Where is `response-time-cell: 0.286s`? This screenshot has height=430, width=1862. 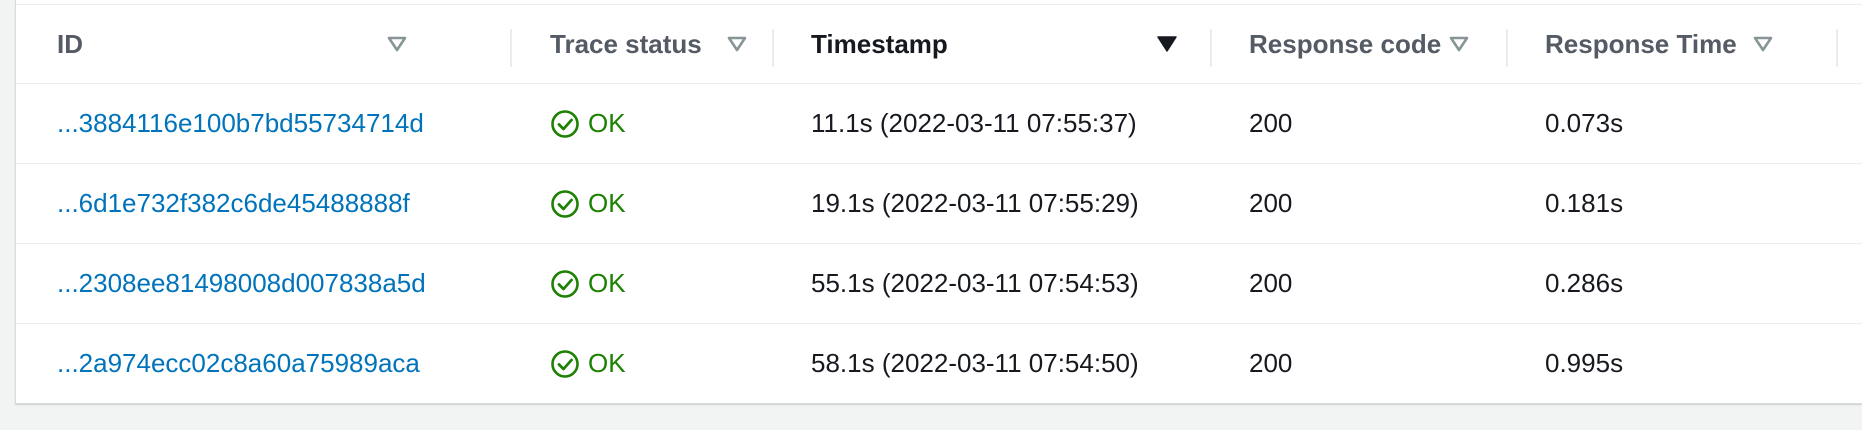
response-time-cell: 0.286s is located at coordinates (1584, 283).